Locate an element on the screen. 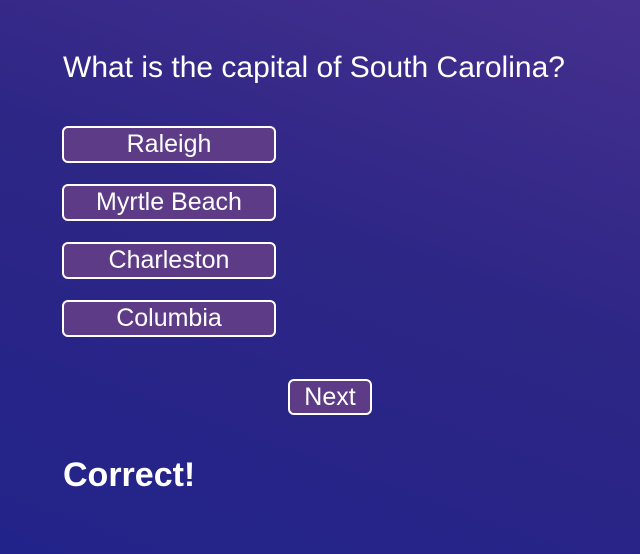  answer-button-myrtle-beach: Myrtle Beach is located at coordinates (169, 202).